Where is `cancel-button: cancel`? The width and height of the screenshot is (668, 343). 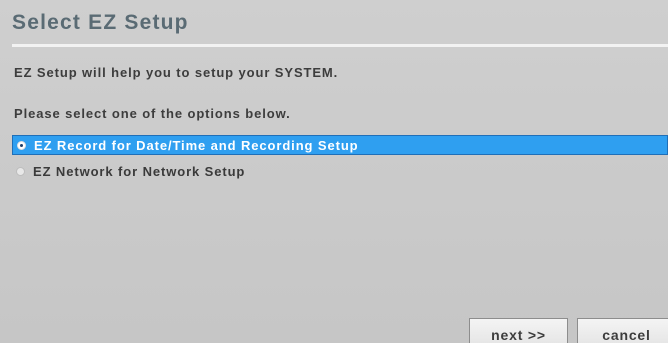 cancel-button: cancel is located at coordinates (622, 330).